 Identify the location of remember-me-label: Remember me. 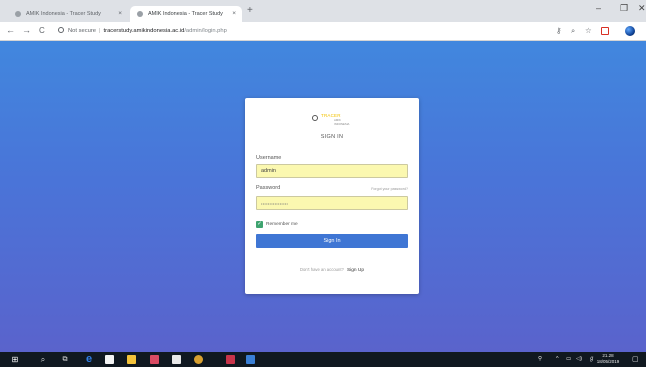
(282, 224).